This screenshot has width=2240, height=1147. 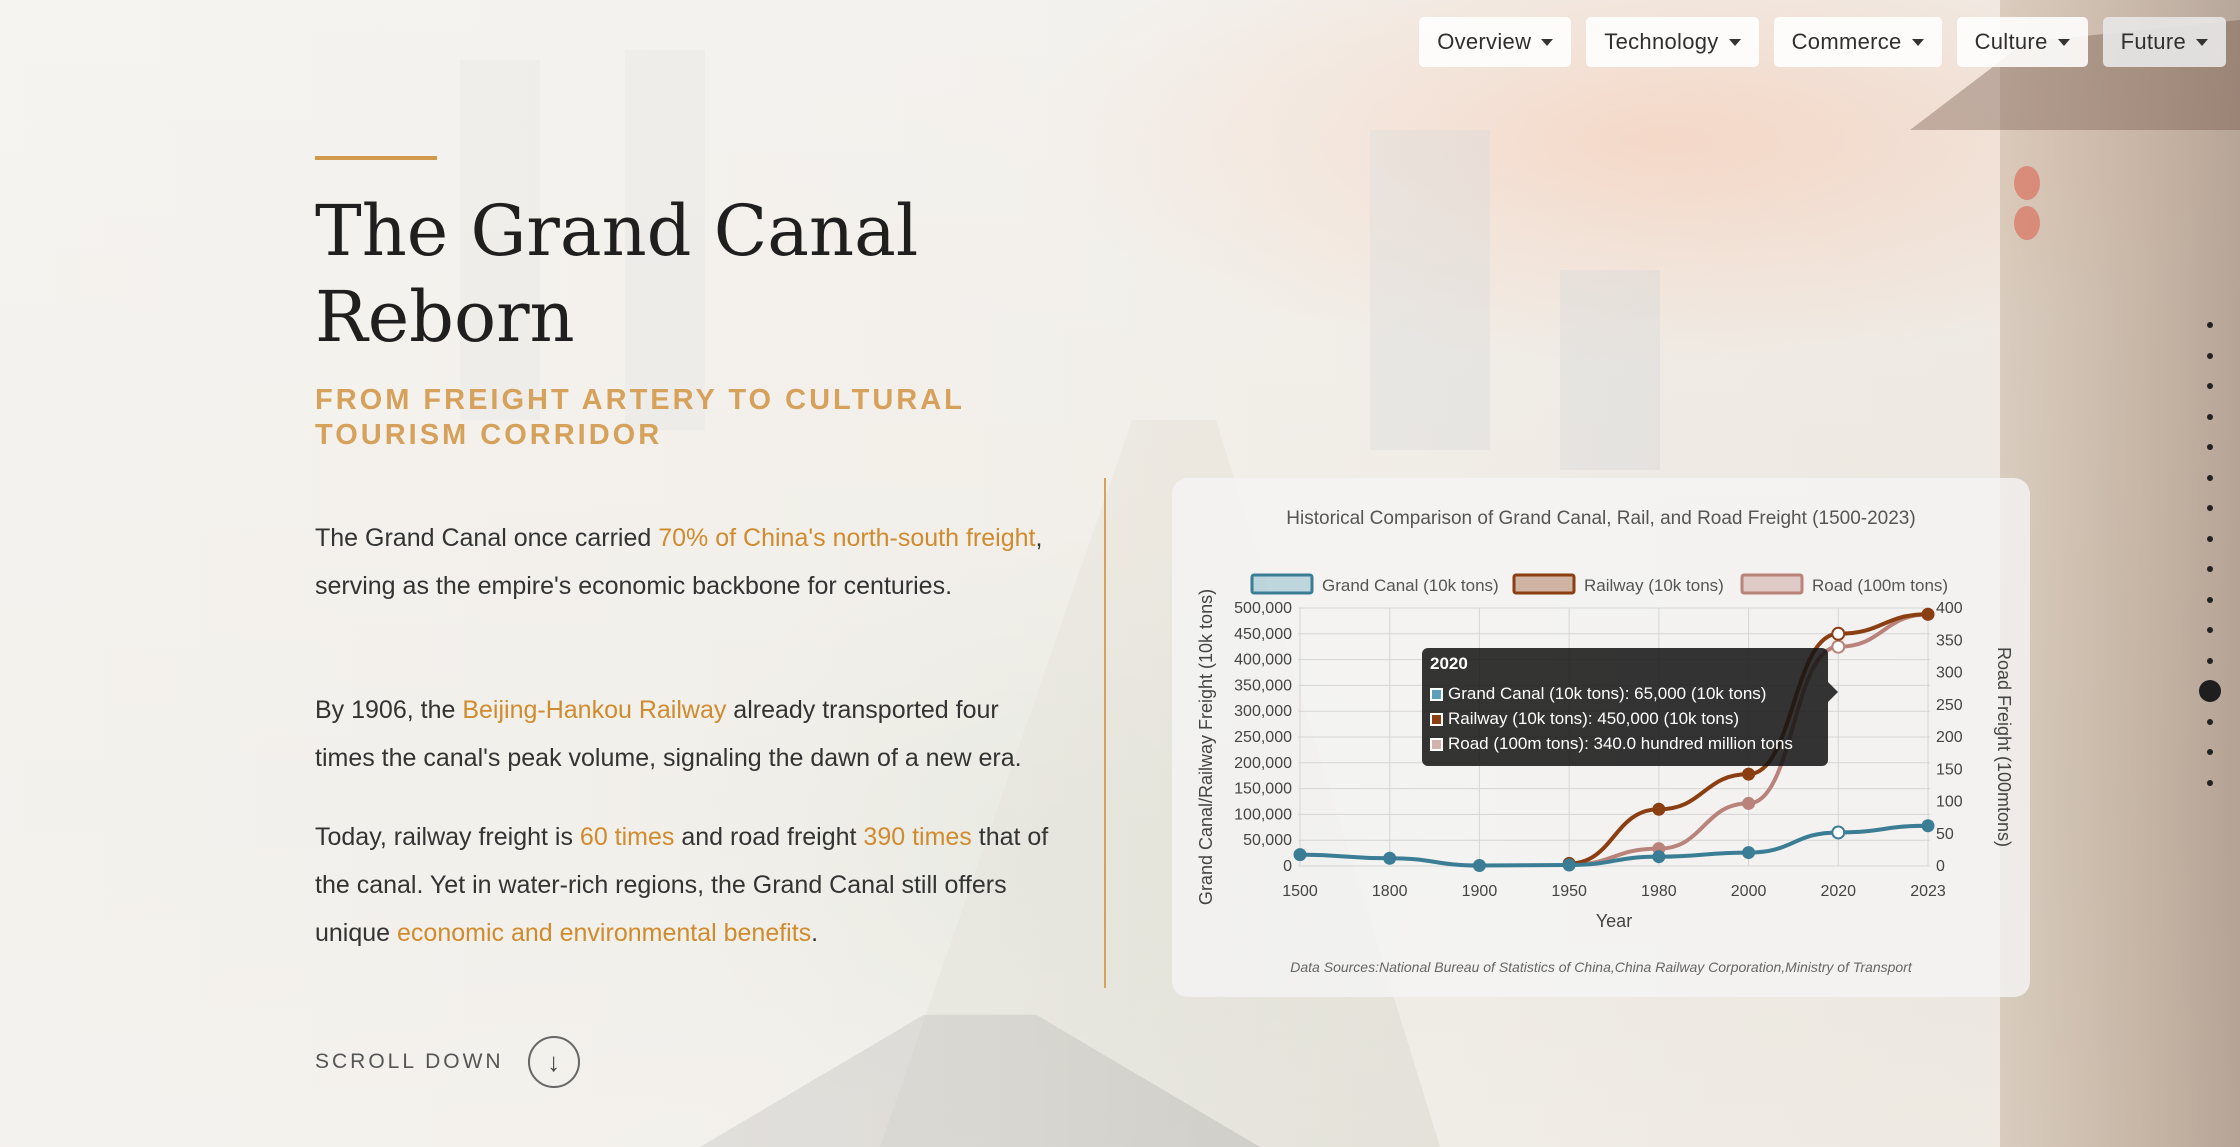 I want to click on y2-tick-label: 200, so click(x=1949, y=737).